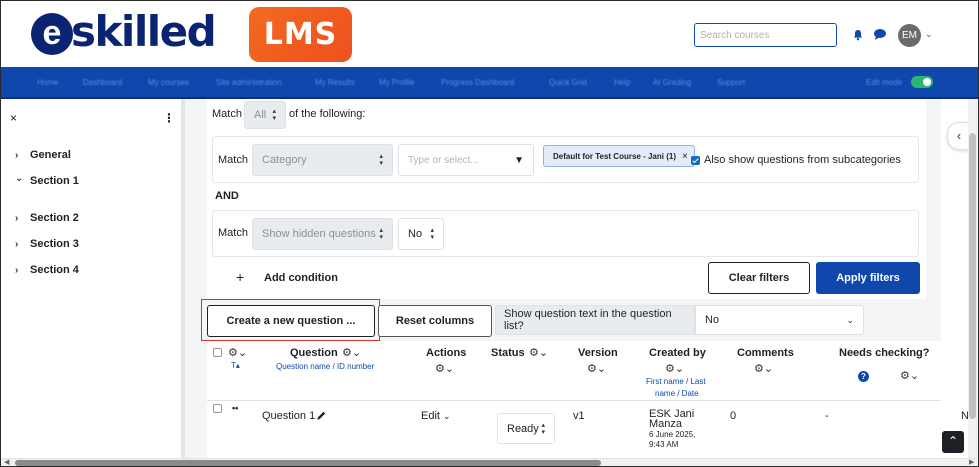 The image size is (979, 467). I want to click on nav-item-ai-grading: AI Grading, so click(672, 82).